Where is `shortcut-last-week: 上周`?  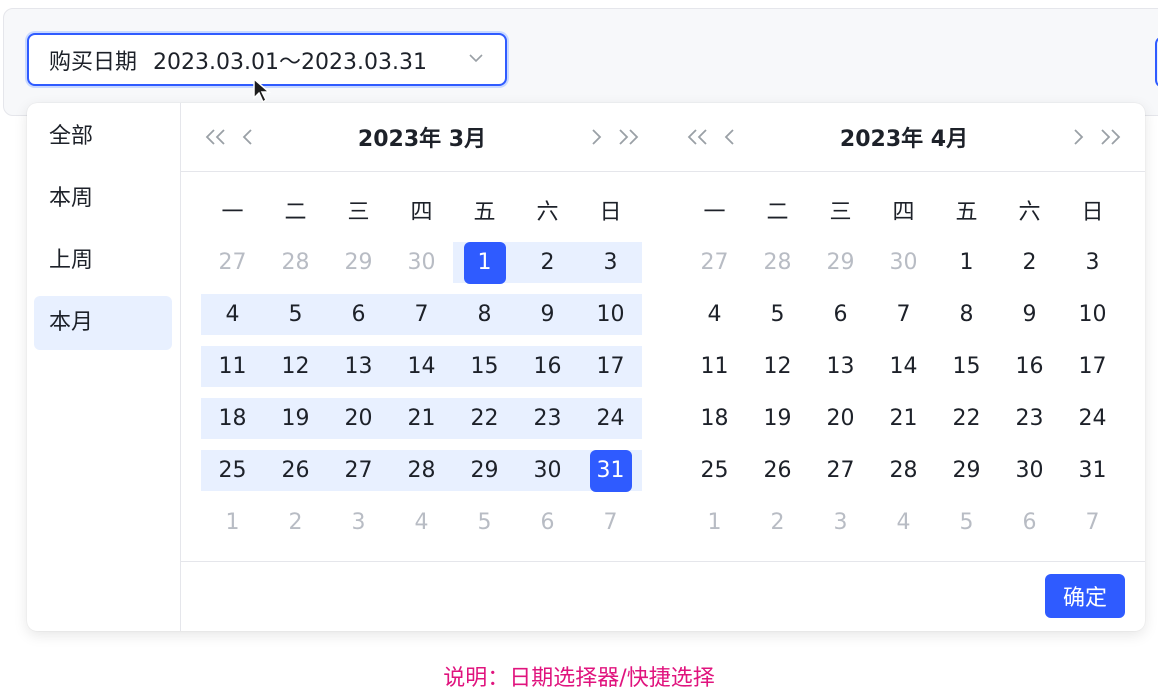 shortcut-last-week: 上周 is located at coordinates (103, 261).